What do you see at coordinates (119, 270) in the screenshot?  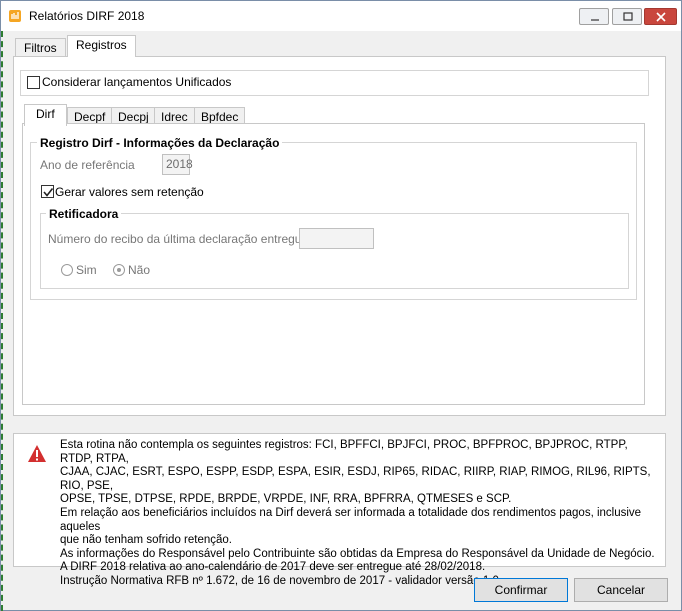 I see `radio-nao` at bounding box center [119, 270].